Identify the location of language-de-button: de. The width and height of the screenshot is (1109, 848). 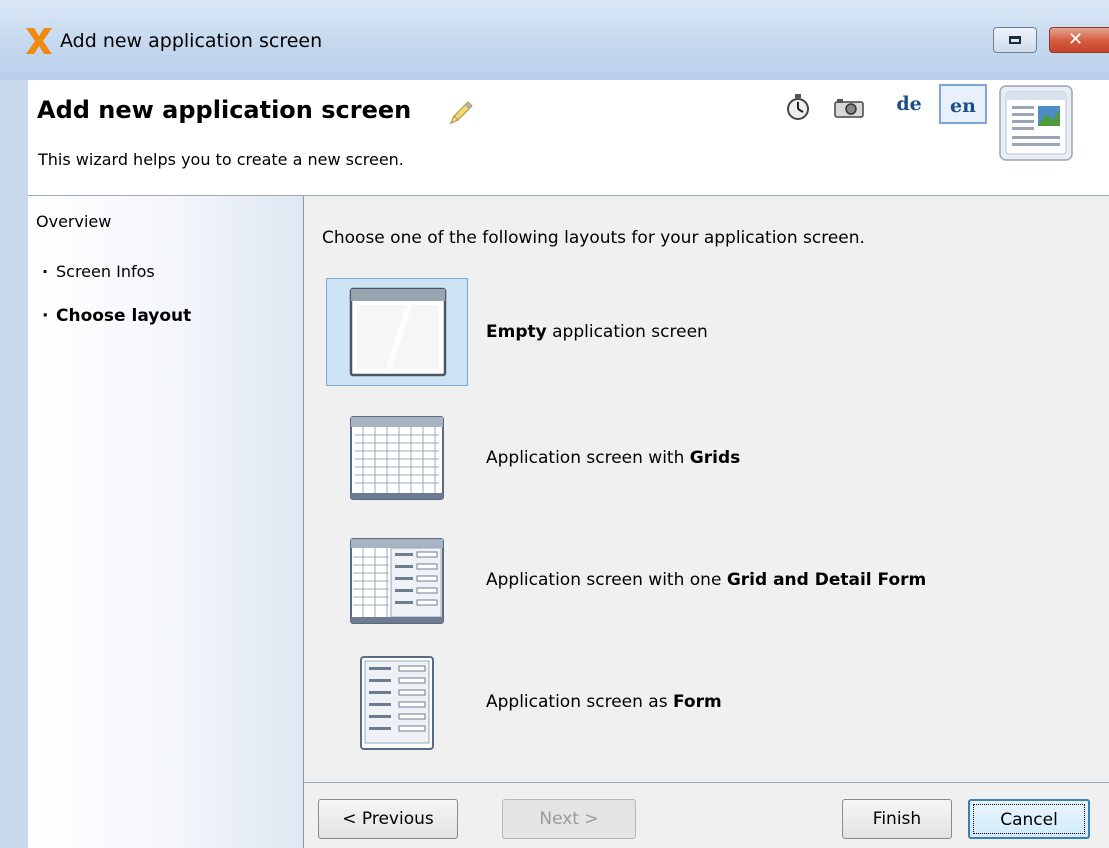
(909, 104).